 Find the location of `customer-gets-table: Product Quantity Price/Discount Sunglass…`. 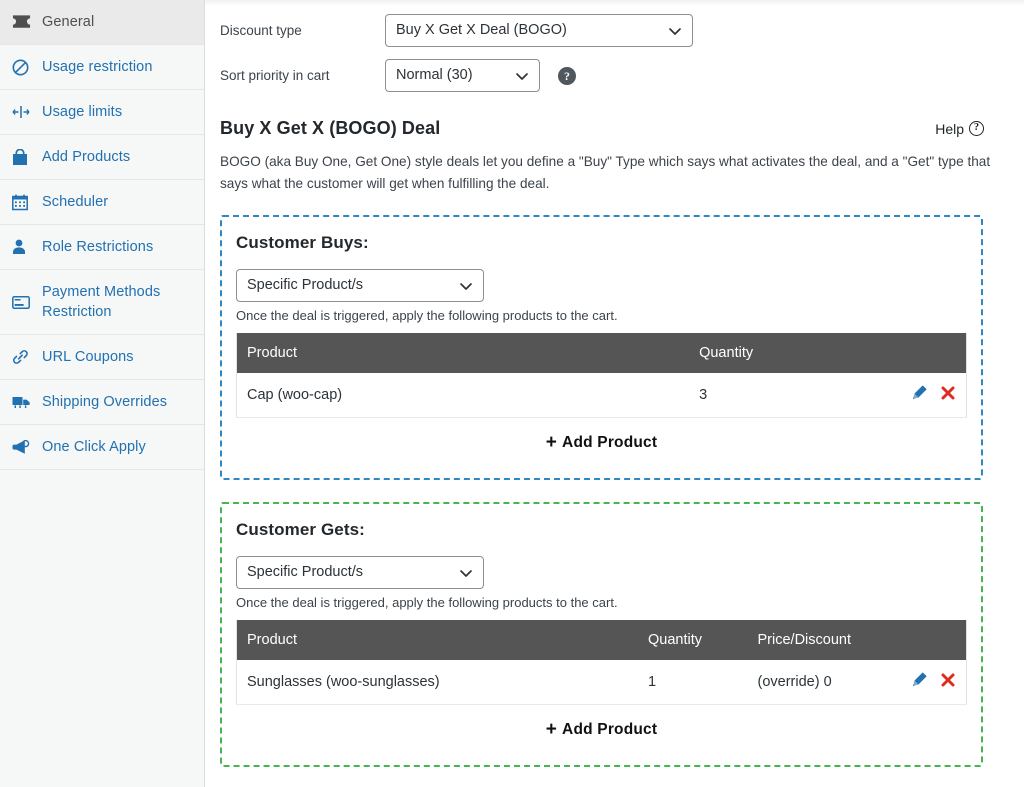

customer-gets-table: Product Quantity Price/Discount Sunglass… is located at coordinates (601, 662).